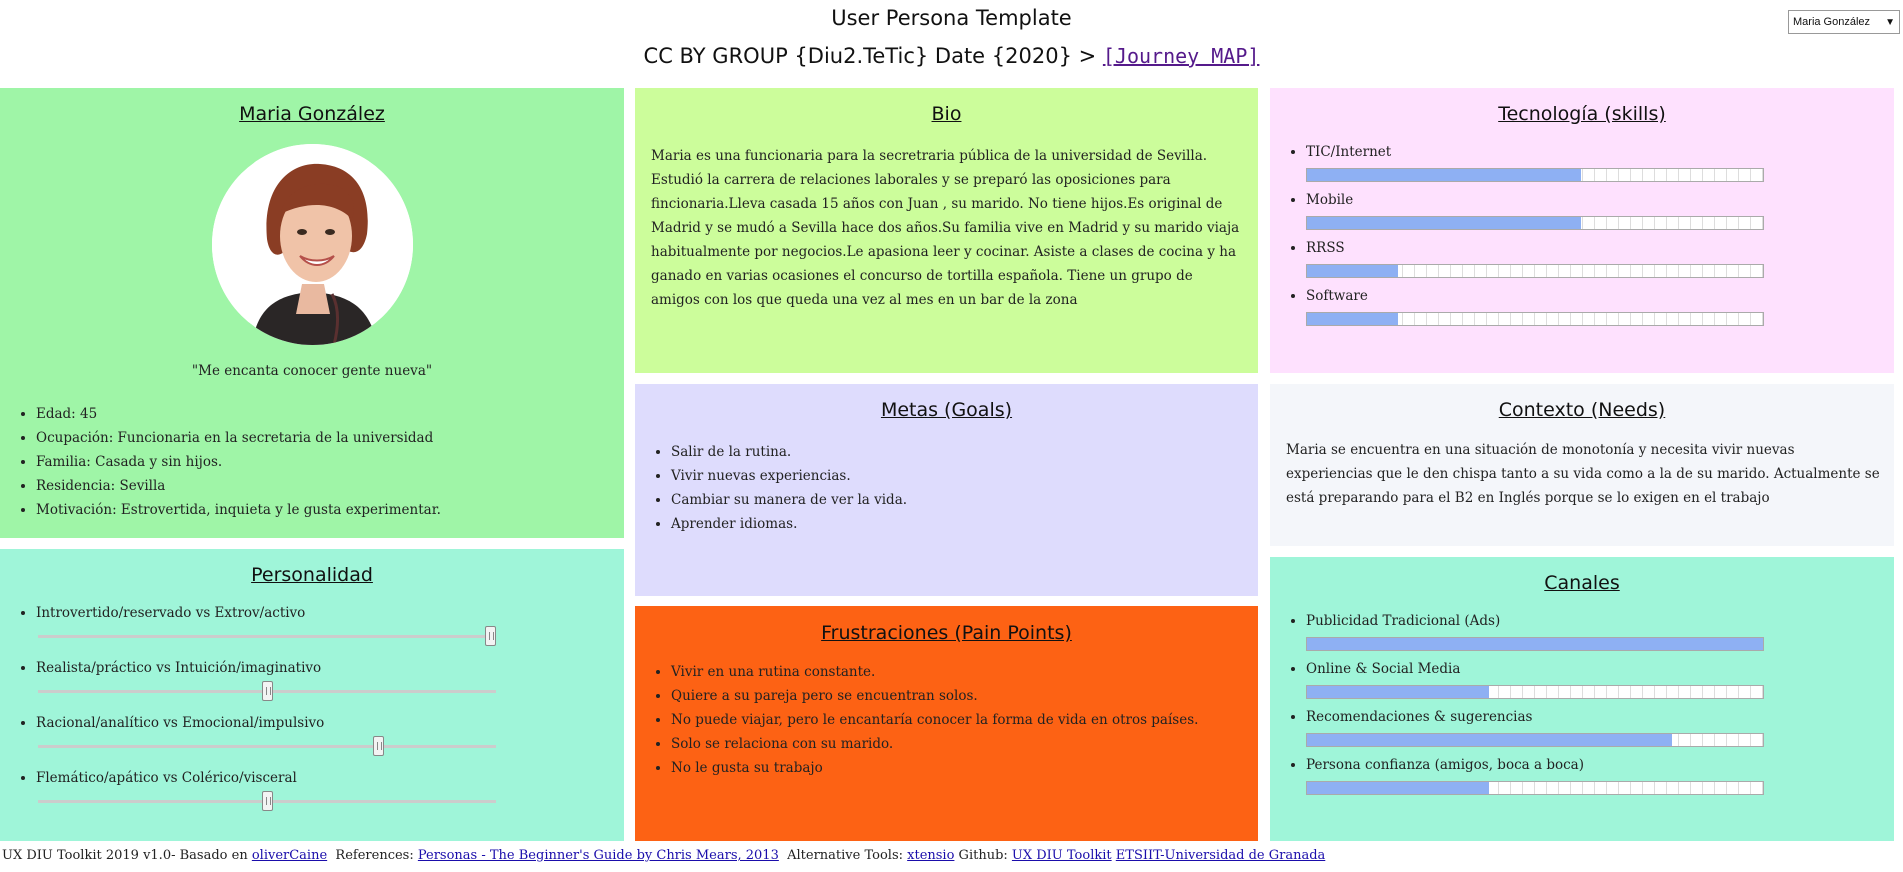  I want to click on persona-quote: "Me encanta conocer gente nueva", so click(312, 371).